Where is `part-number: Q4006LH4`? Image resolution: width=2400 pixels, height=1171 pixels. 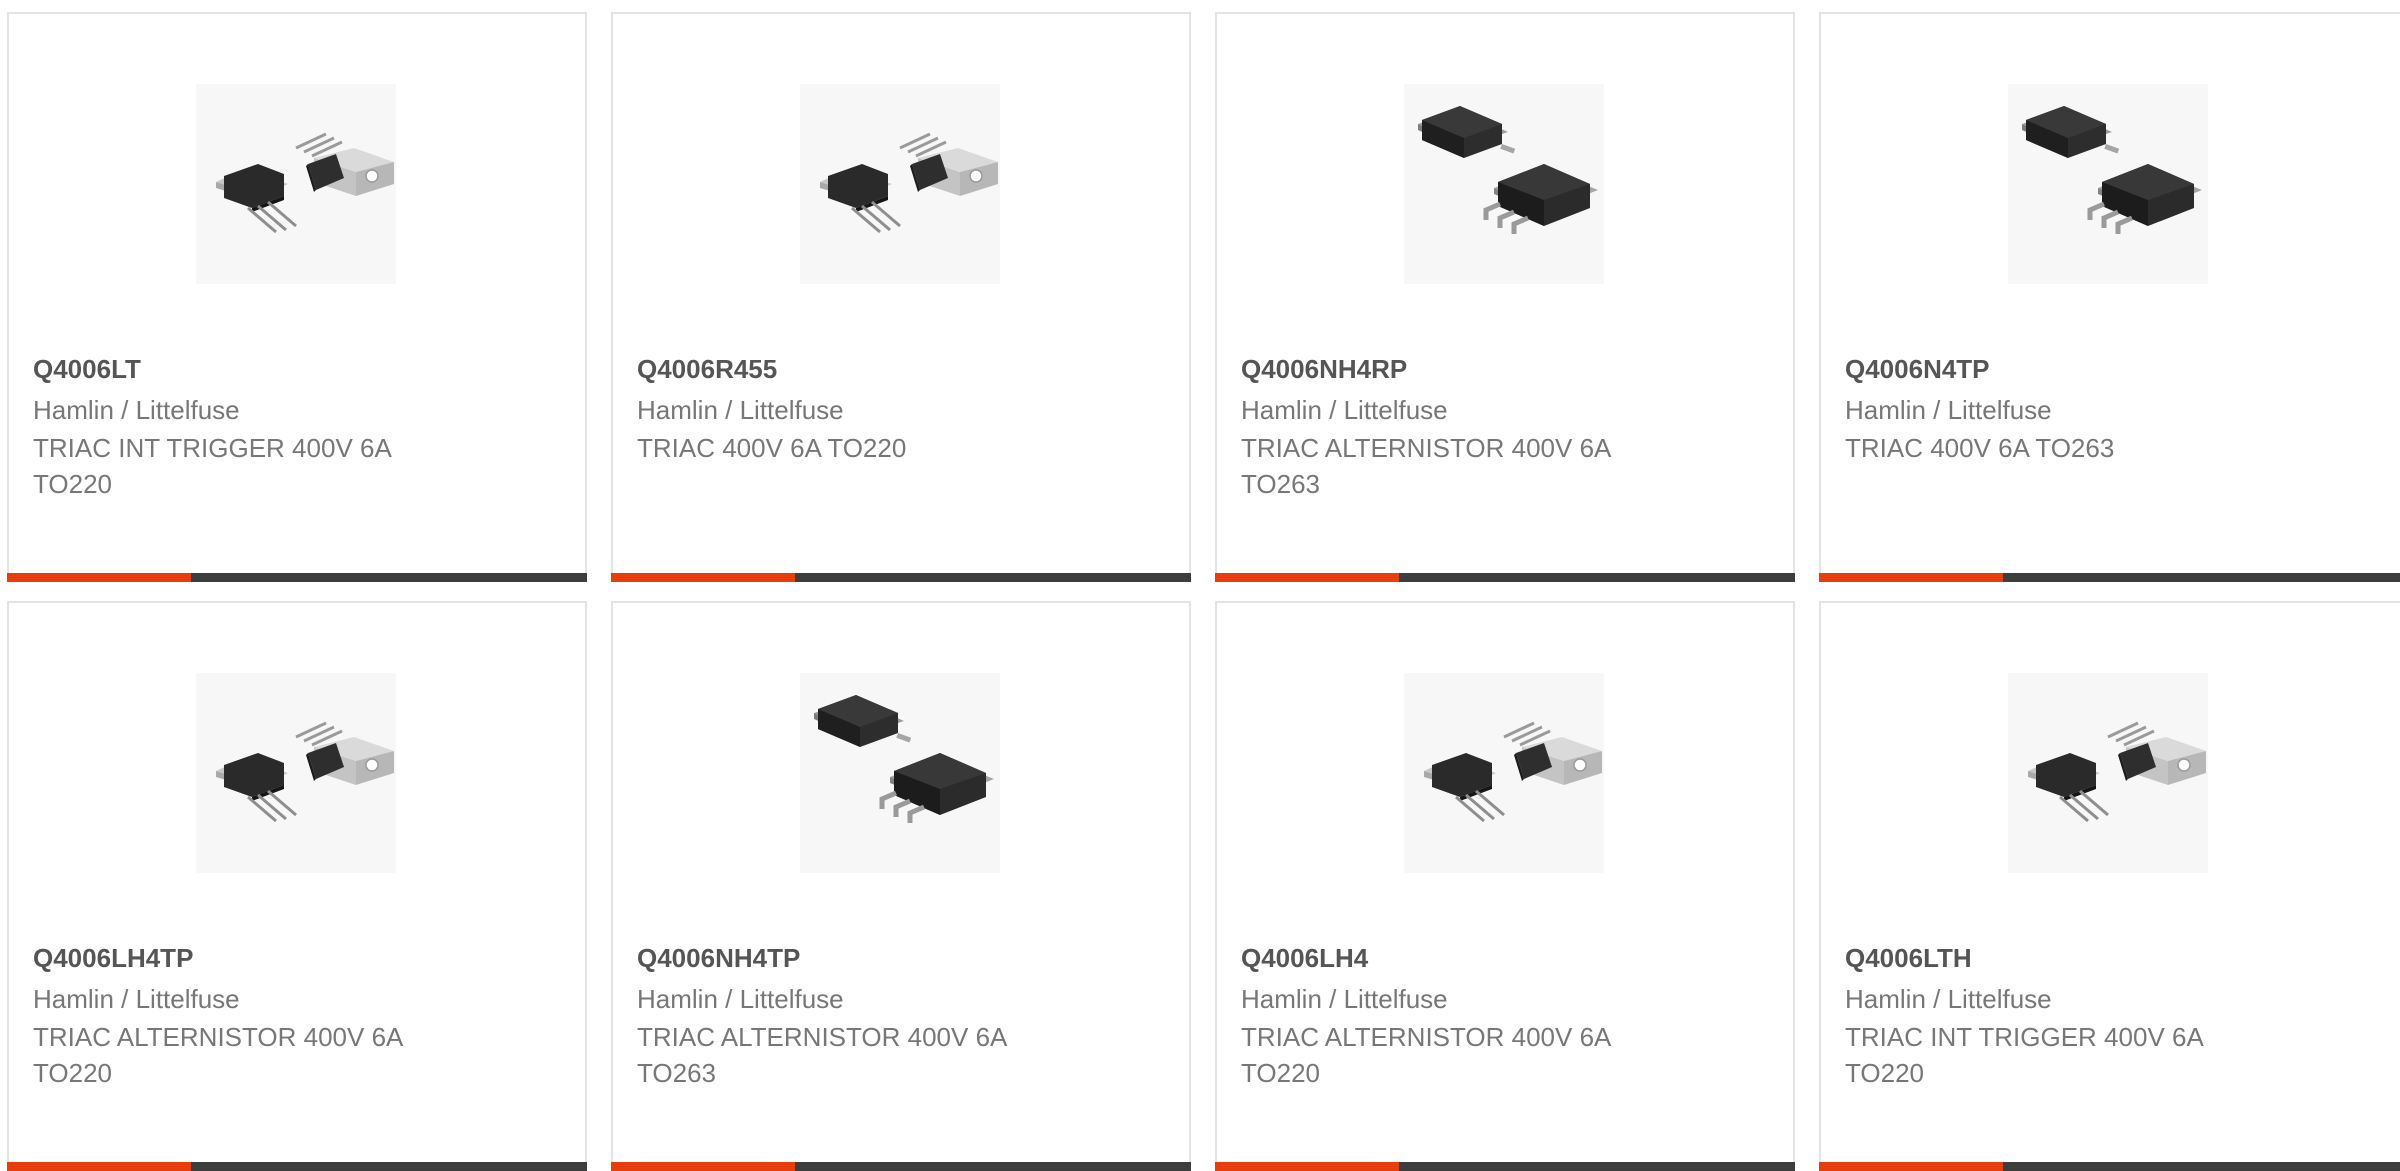 part-number: Q4006LH4 is located at coordinates (1304, 958).